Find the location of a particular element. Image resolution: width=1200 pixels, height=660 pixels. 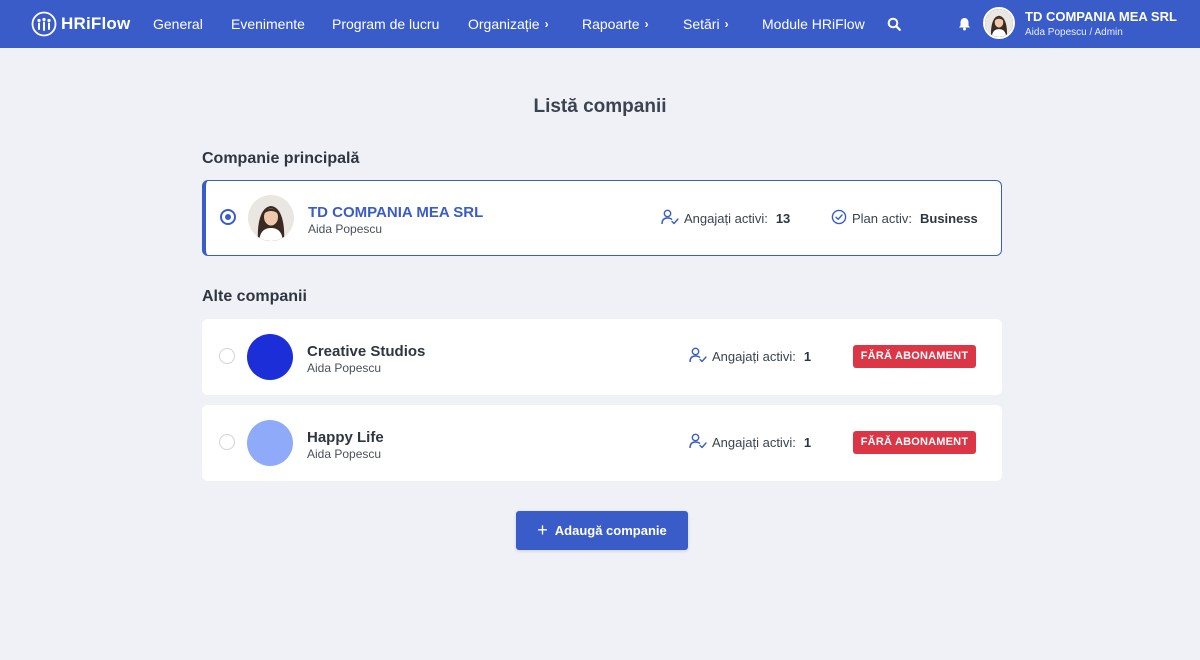

add-company-button: + Adaugă companie is located at coordinates (602, 530).